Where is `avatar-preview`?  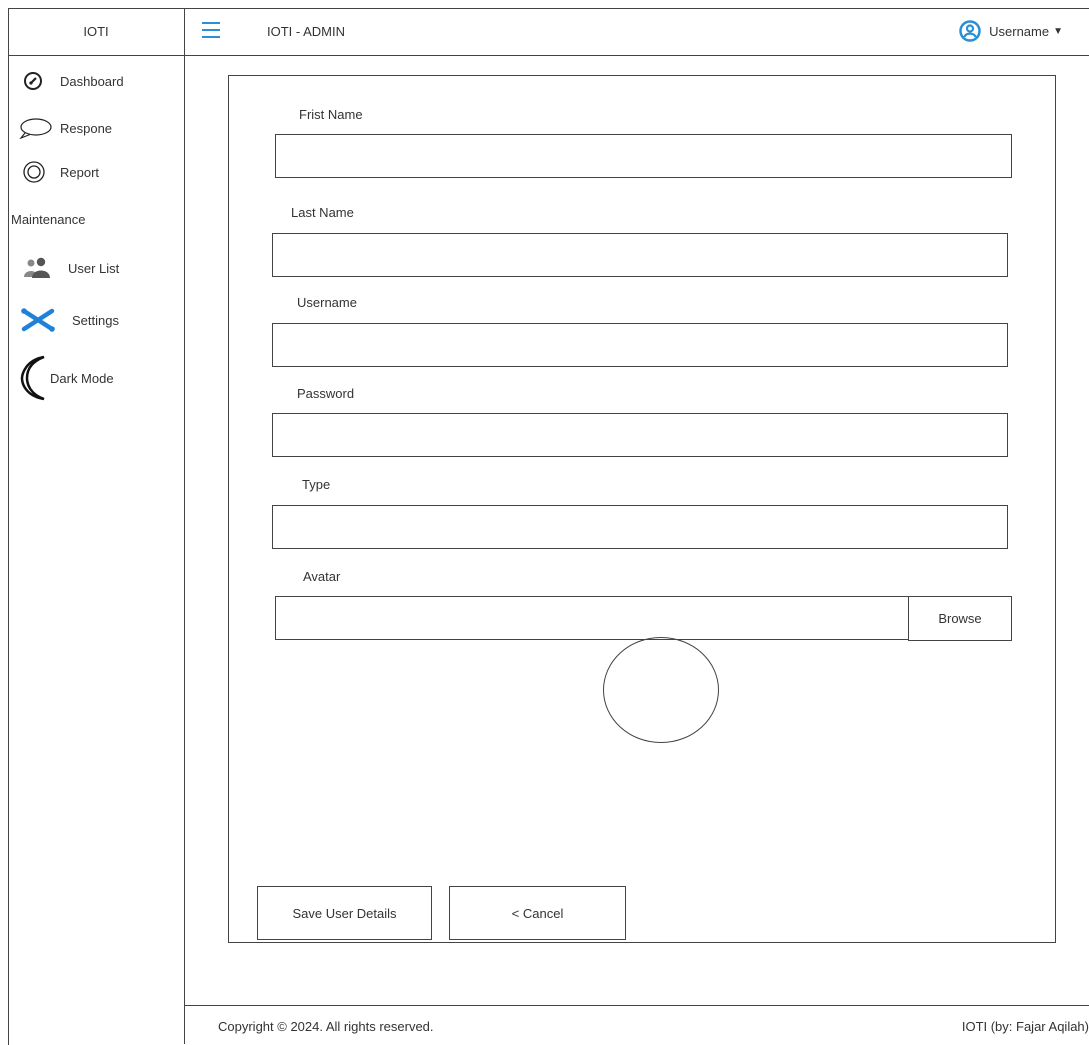
avatar-preview is located at coordinates (661, 690).